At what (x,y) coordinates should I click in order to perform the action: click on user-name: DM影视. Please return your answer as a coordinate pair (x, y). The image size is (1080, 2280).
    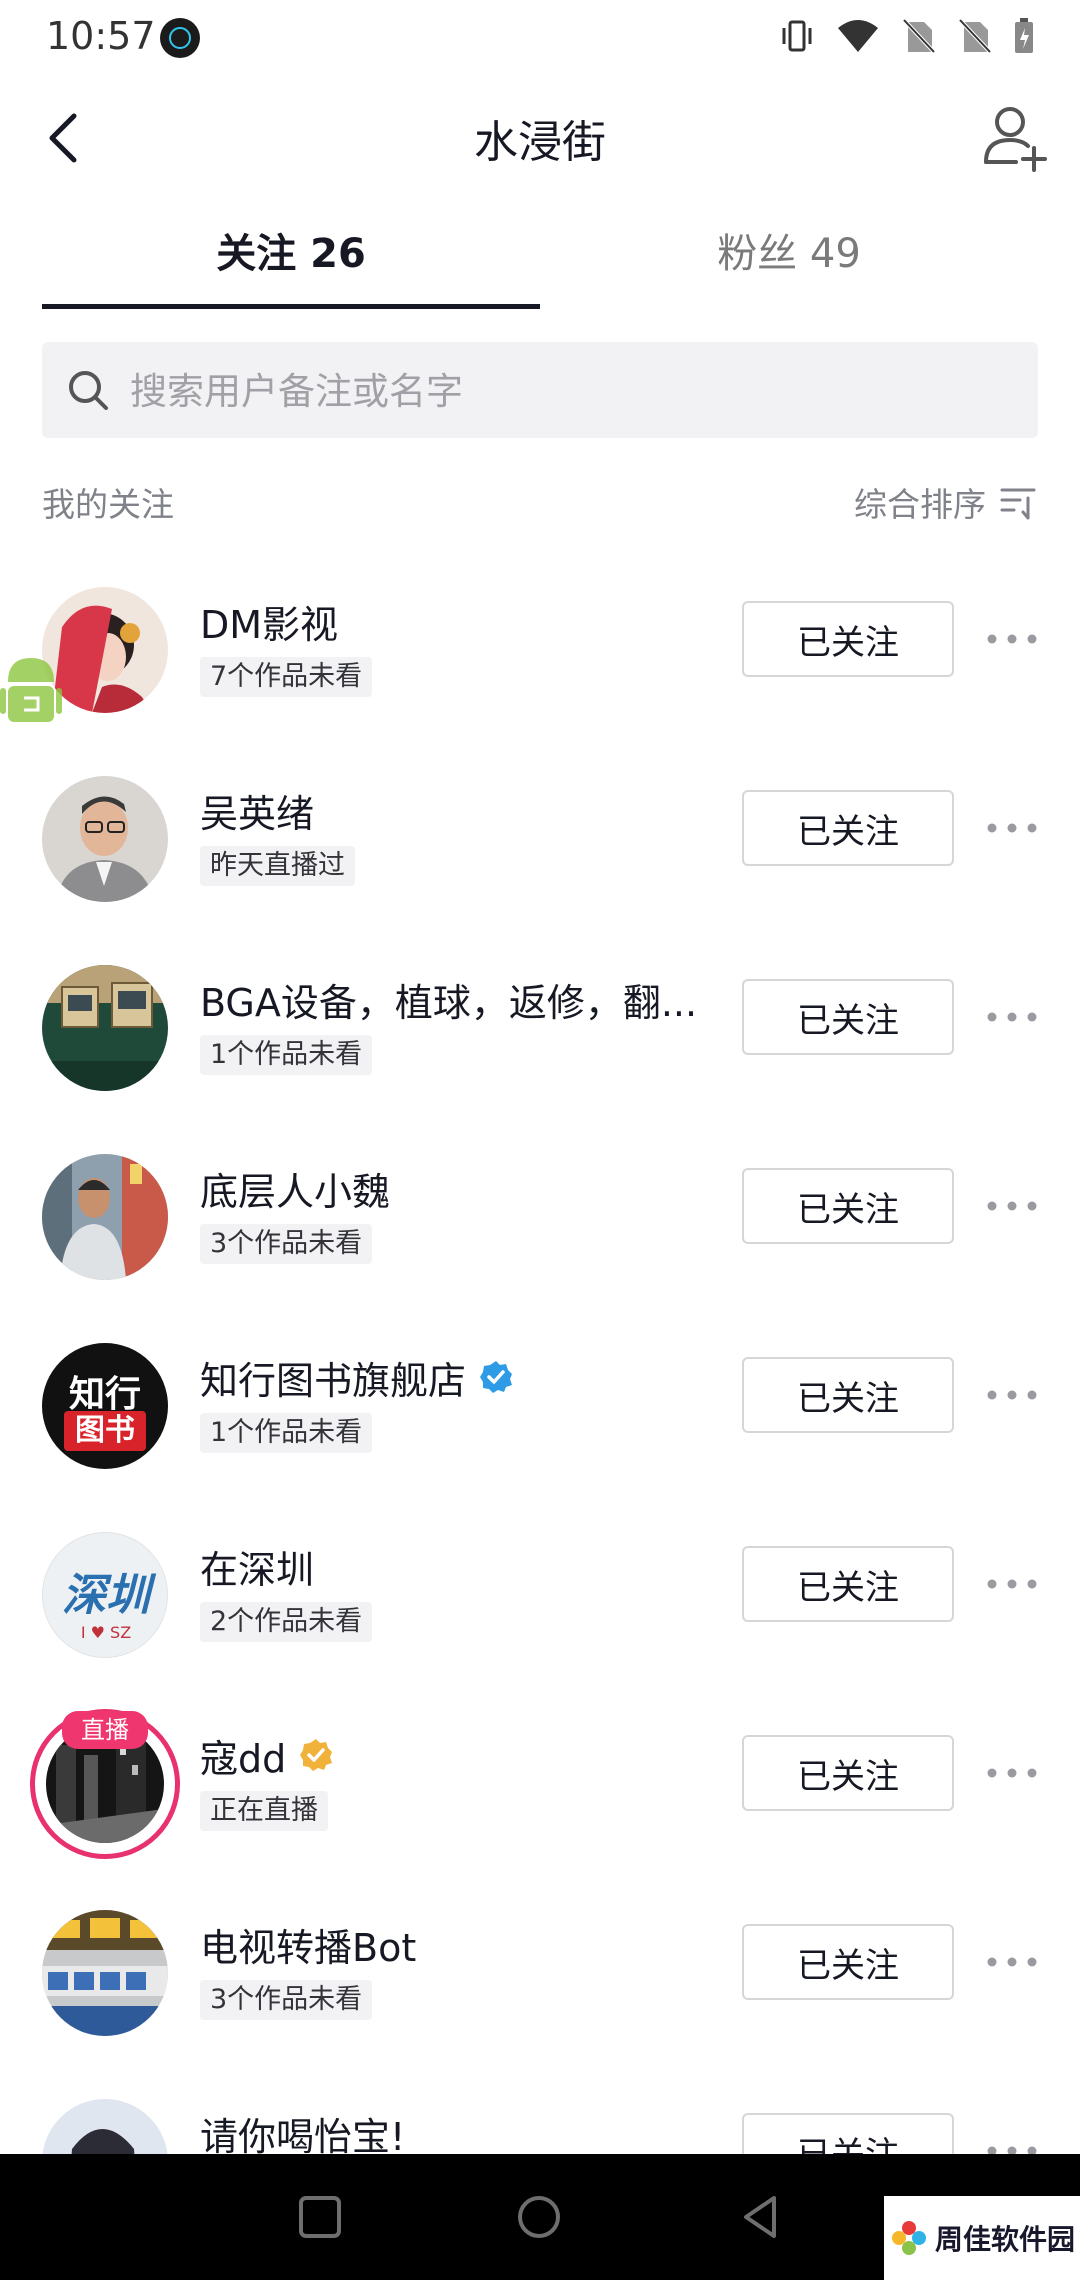
    Looking at the image, I should click on (269, 624).